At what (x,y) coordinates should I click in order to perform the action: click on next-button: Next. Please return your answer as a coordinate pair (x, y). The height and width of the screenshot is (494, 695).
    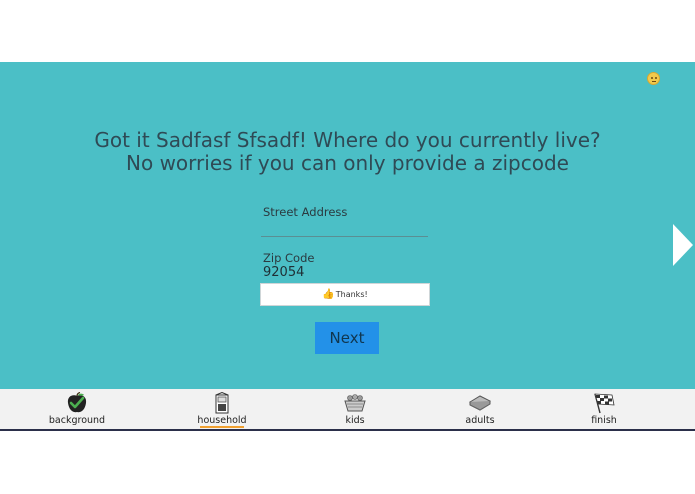
    Looking at the image, I should click on (347, 338).